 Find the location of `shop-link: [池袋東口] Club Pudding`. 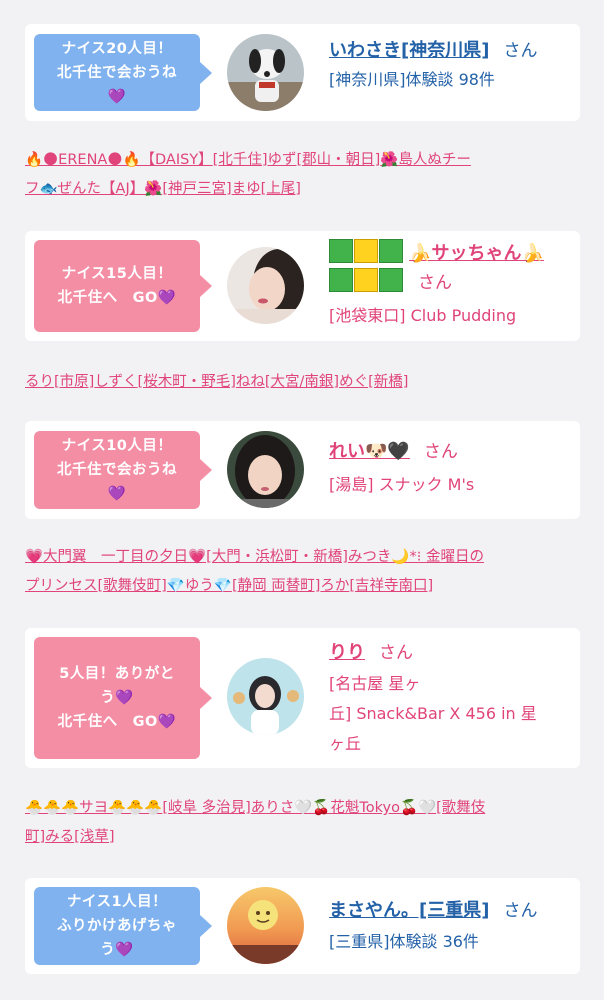

shop-link: [池袋東口] Club Pudding is located at coordinates (451, 316).